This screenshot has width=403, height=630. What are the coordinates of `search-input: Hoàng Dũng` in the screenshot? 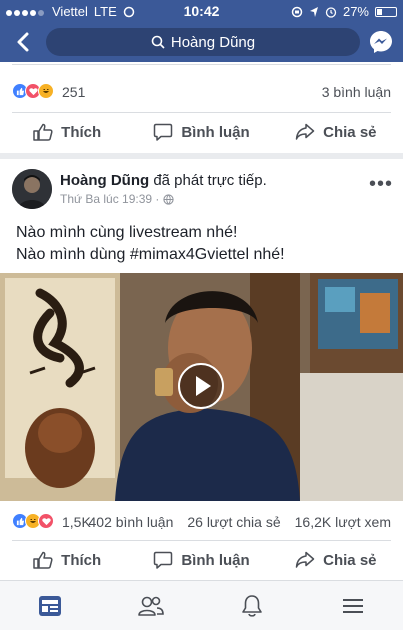 It's located at (203, 42).